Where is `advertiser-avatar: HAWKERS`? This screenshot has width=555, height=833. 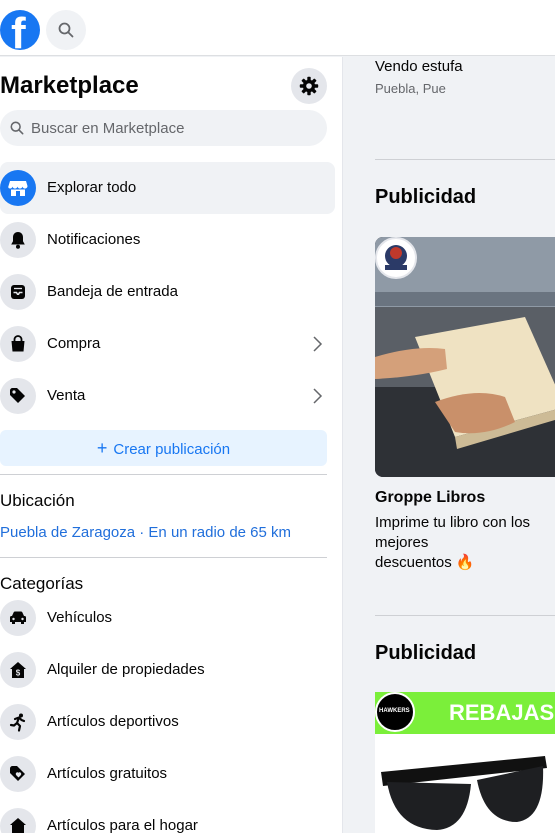 advertiser-avatar: HAWKERS is located at coordinates (395, 712).